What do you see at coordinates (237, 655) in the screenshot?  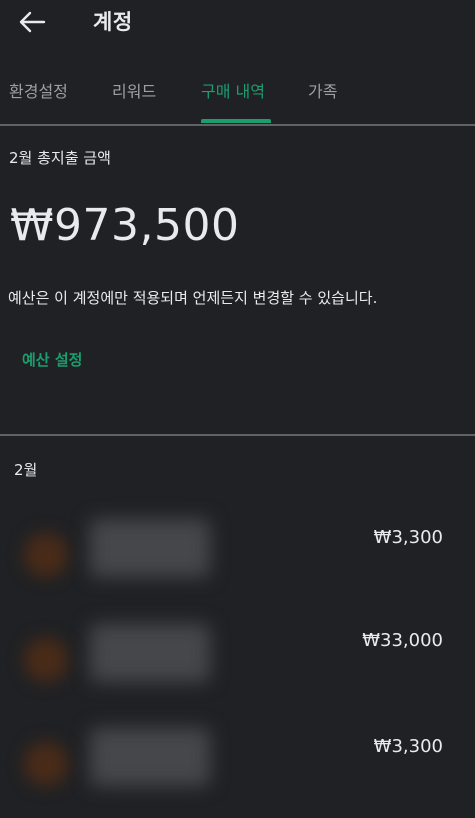 I see `purchase-row: ₩33,000` at bounding box center [237, 655].